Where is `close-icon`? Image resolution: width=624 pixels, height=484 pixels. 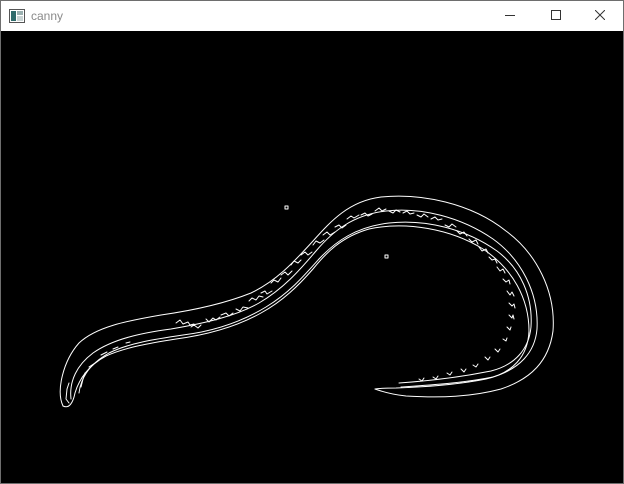 close-icon is located at coordinates (600, 16).